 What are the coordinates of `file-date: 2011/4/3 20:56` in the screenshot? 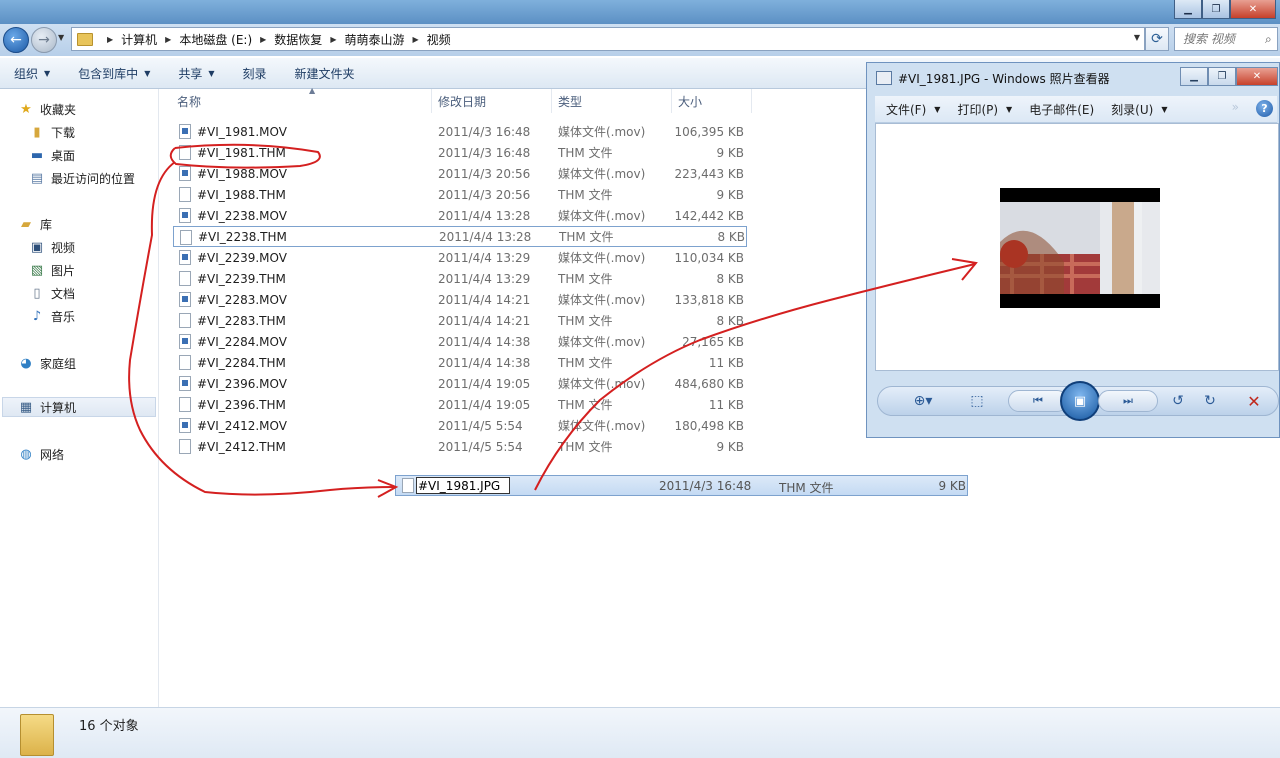 It's located at (484, 173).